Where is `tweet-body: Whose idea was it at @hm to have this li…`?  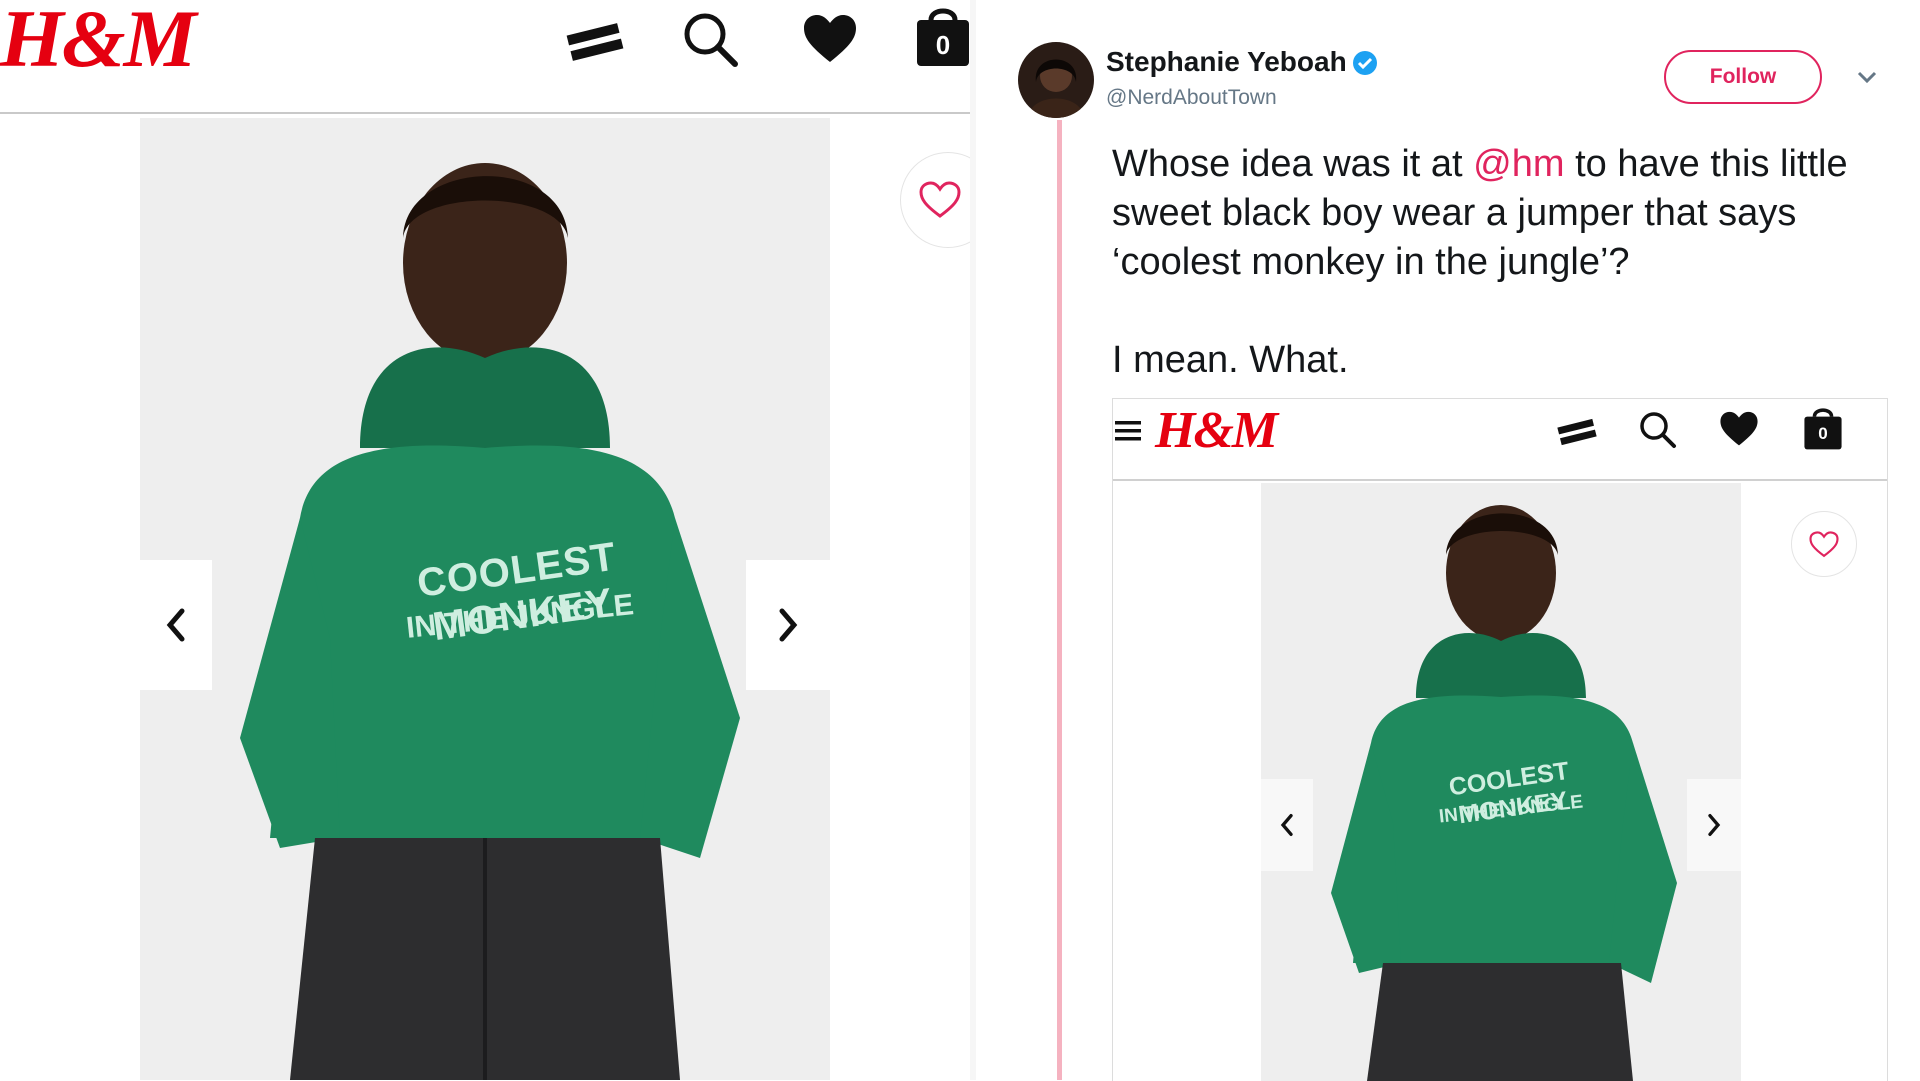 tweet-body: Whose idea was it at @hm to have this li… is located at coordinates (1502, 262).